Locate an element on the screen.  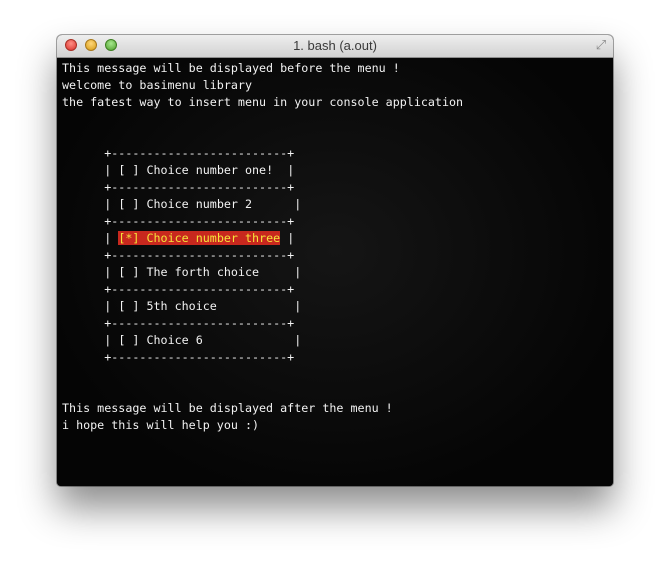
menu-item-selected: | [*] Choice number three | is located at coordinates (337, 238).